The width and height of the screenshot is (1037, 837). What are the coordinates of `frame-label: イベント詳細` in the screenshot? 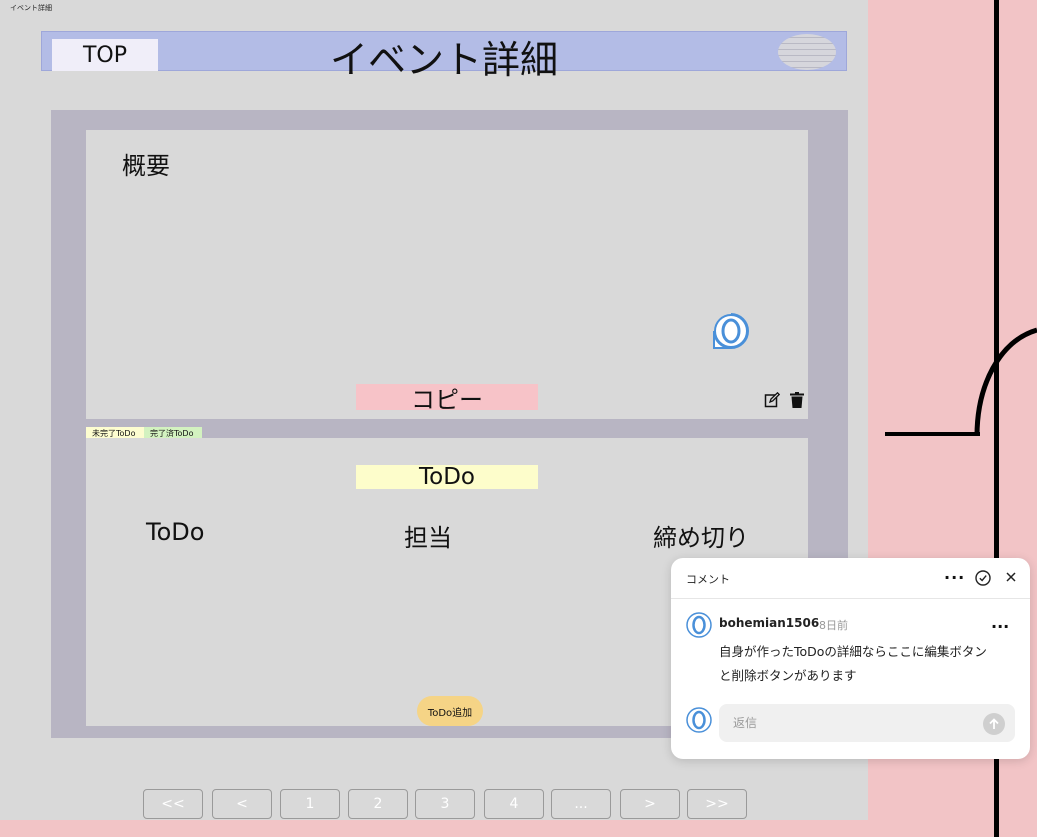 It's located at (31, 8).